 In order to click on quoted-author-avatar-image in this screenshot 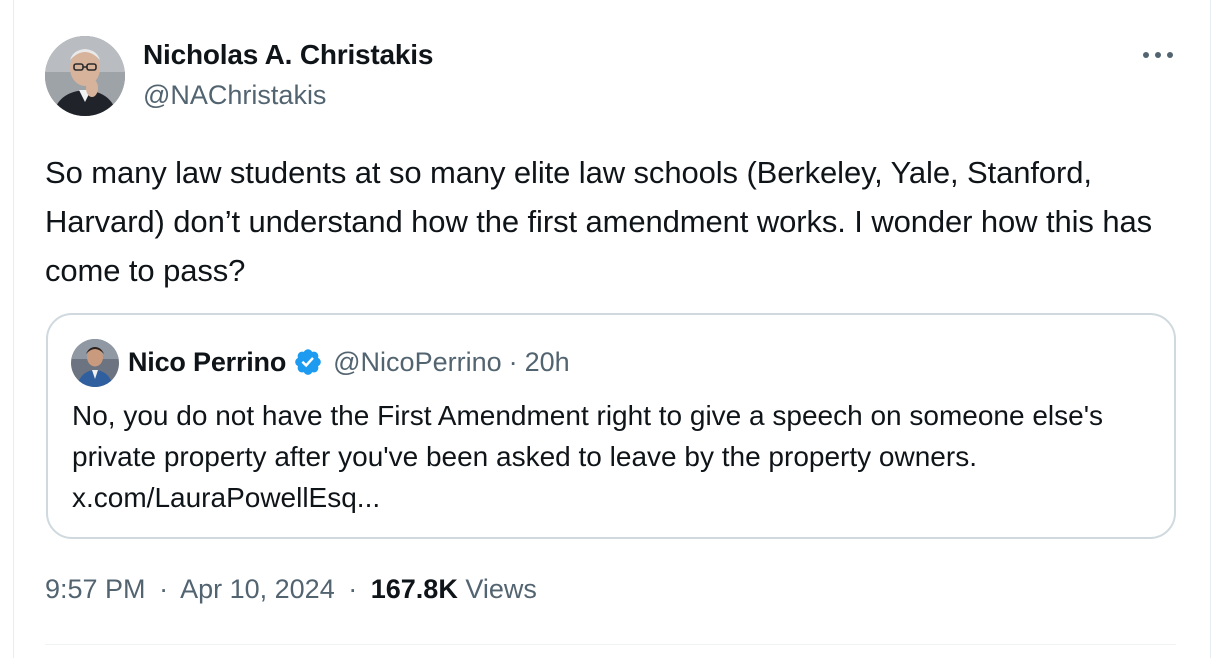, I will do `click(95, 363)`.